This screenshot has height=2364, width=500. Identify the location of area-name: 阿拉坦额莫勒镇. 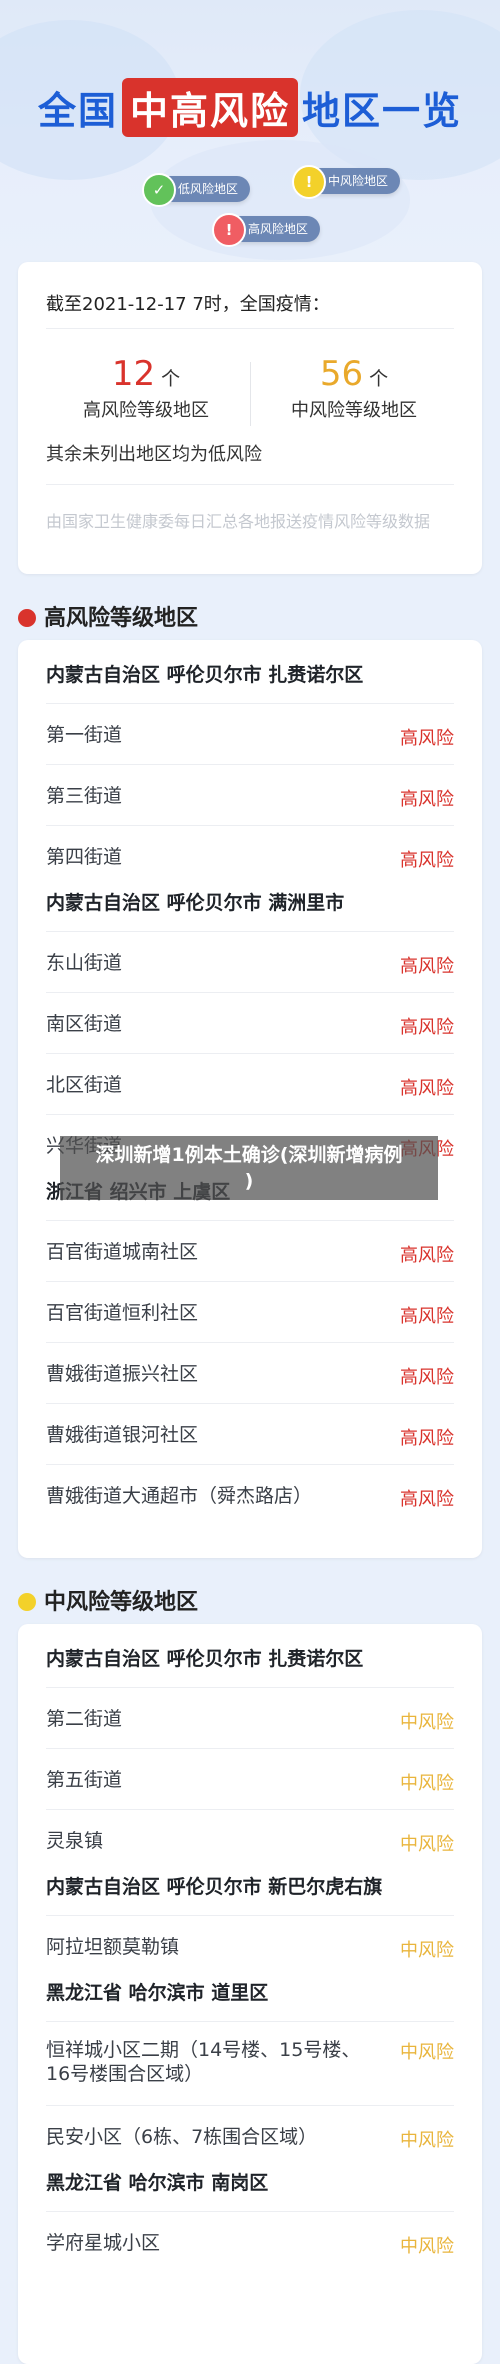
(113, 1947).